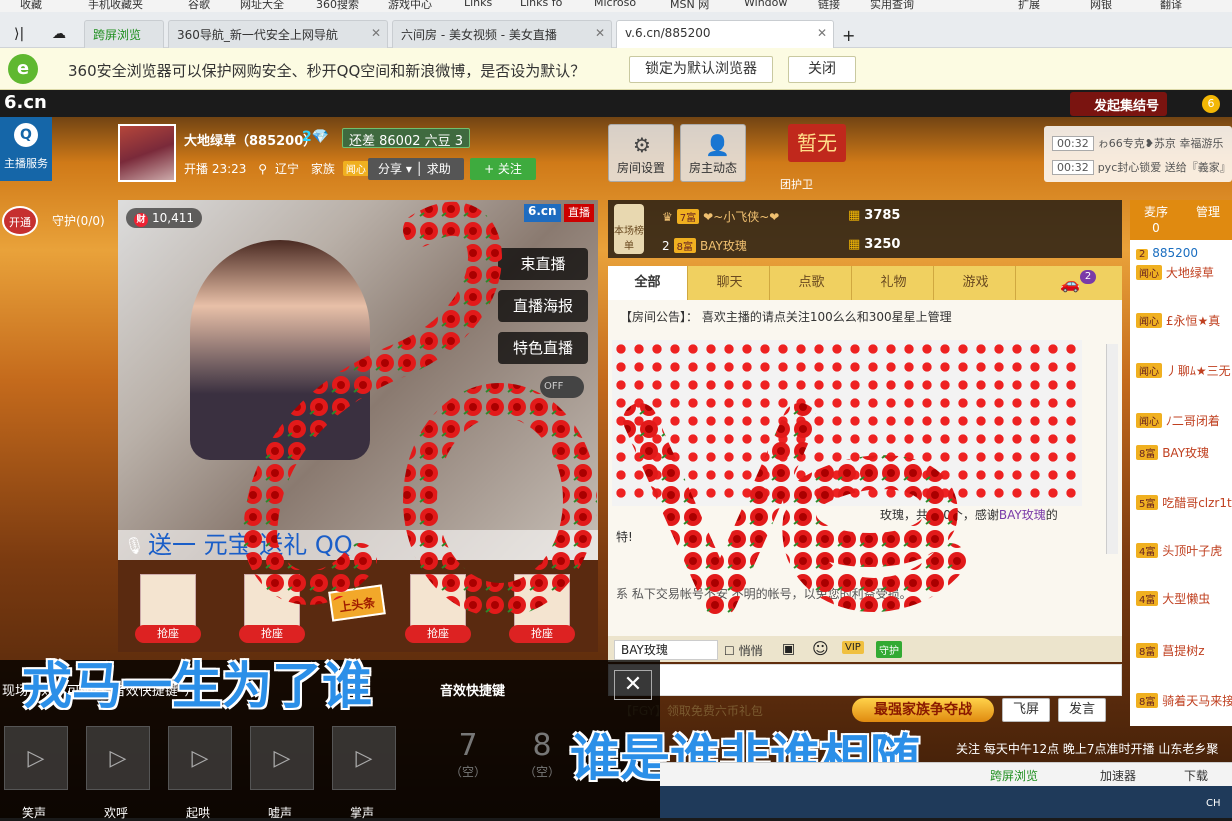  I want to click on guard-team-badge: 团护卫, so click(796, 184).